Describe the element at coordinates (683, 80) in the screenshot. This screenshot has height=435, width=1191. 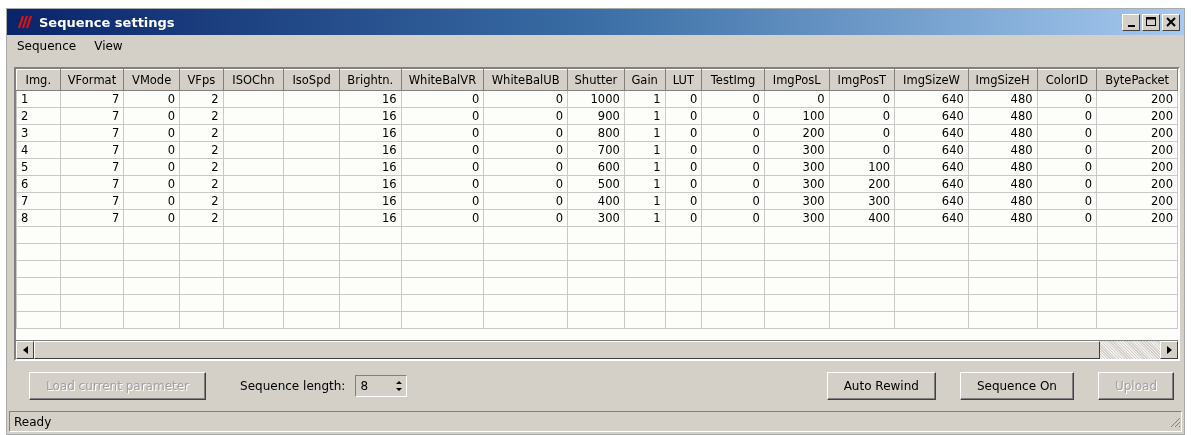
I see `column-header: LUT` at that location.